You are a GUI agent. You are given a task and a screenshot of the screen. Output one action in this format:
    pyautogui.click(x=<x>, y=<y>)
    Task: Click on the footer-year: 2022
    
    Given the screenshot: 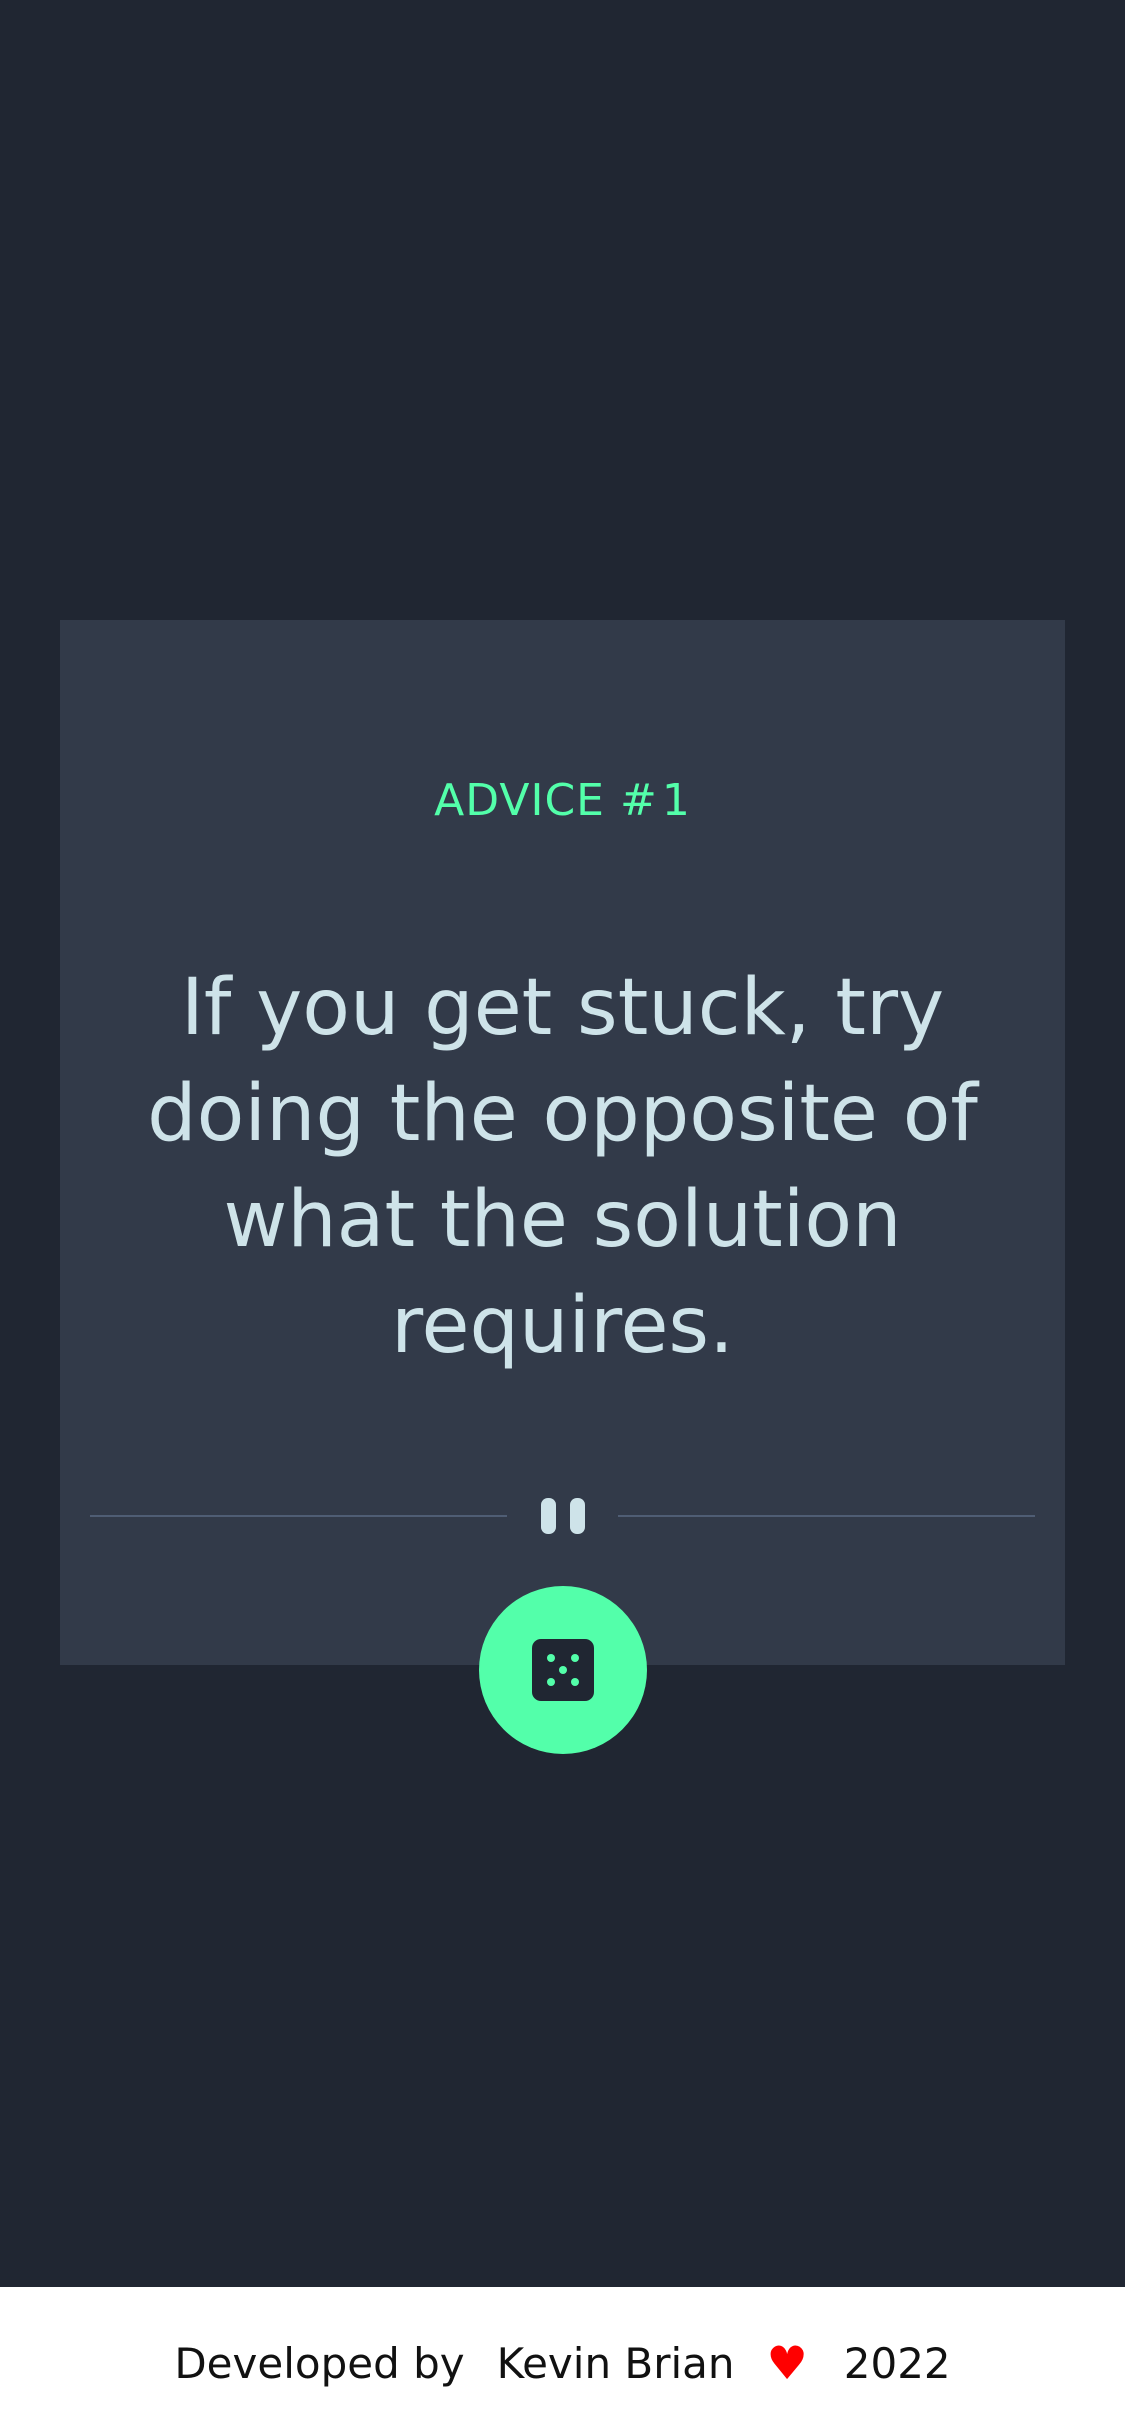 What is the action you would take?
    pyautogui.click(x=897, y=2363)
    